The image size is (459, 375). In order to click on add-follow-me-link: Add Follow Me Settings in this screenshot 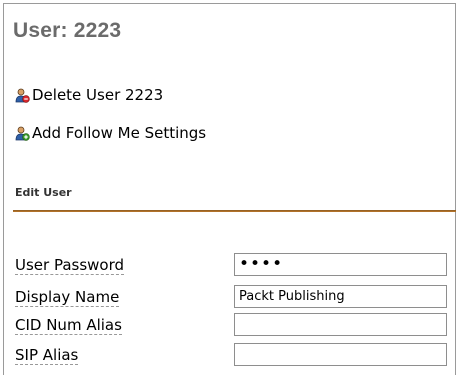, I will do `click(110, 133)`.